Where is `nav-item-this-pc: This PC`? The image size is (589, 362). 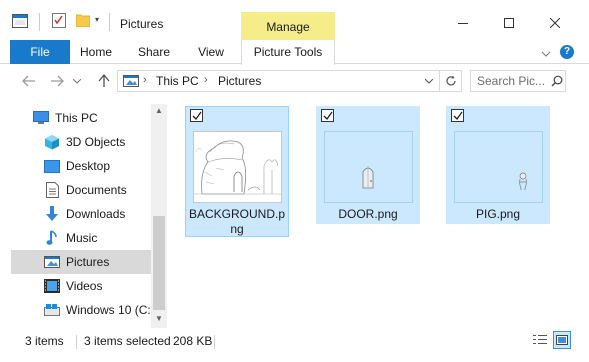
nav-item-this-pc: This PC is located at coordinates (81, 118).